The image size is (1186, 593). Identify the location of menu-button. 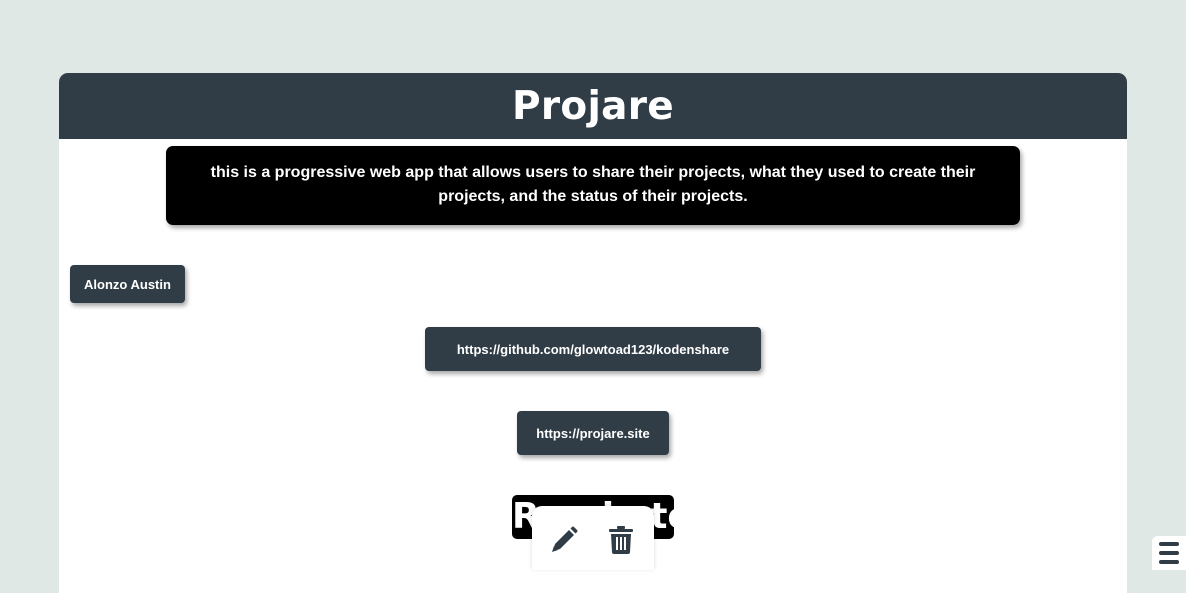
(1169, 553).